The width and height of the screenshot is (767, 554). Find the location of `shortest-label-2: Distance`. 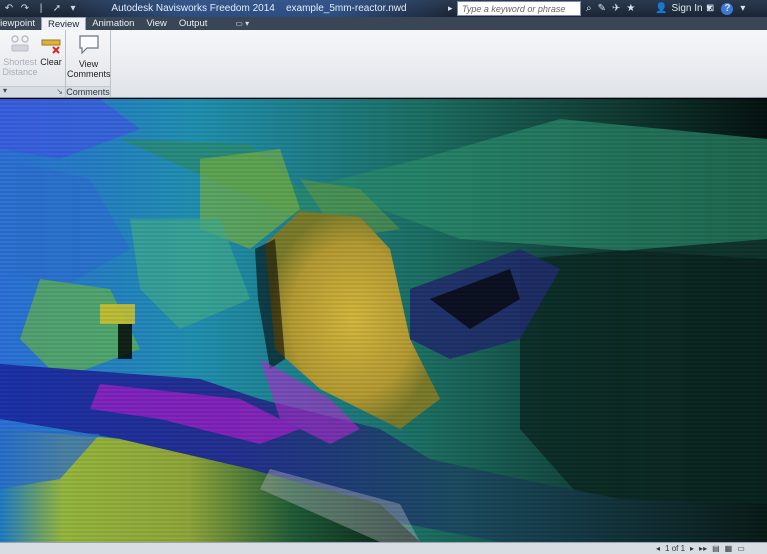

shortest-label-2: Distance is located at coordinates (20, 72).